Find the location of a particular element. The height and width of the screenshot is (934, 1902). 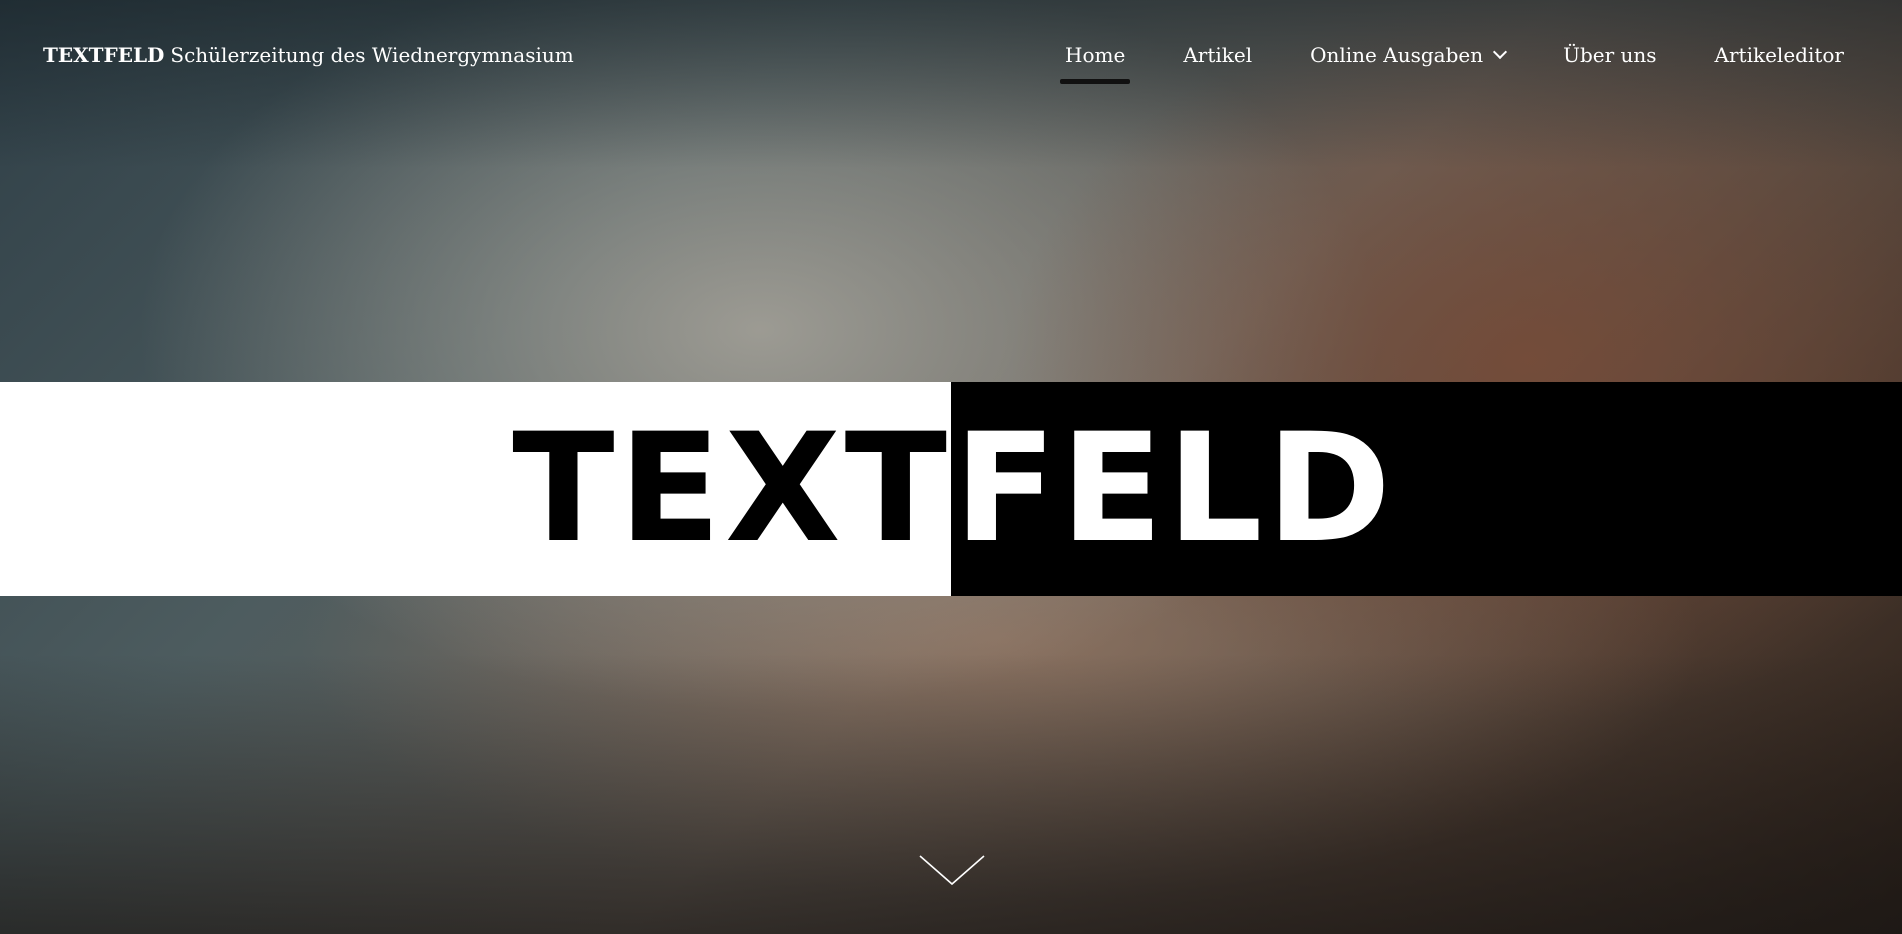

nav-item-ueber-uns: Über uns is located at coordinates (1609, 55).